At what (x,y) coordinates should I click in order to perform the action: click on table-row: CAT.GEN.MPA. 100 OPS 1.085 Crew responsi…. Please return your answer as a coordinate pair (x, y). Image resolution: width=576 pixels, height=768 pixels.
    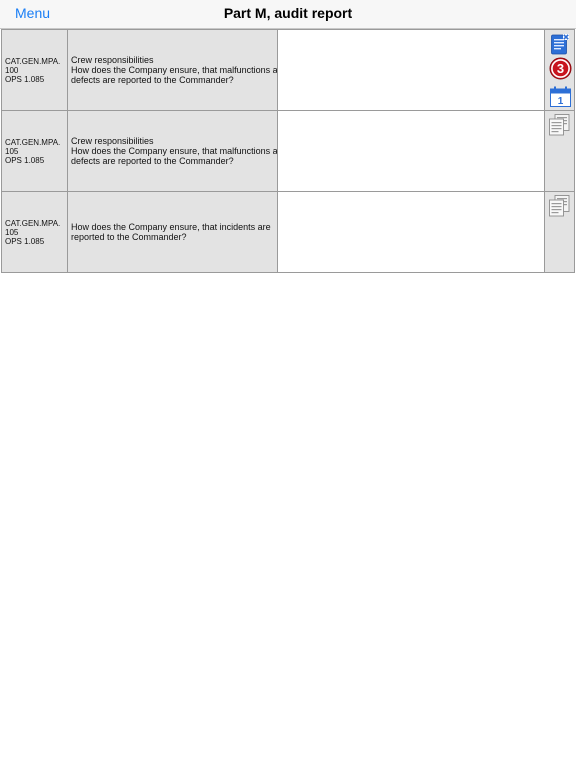
    Looking at the image, I should click on (288, 70).